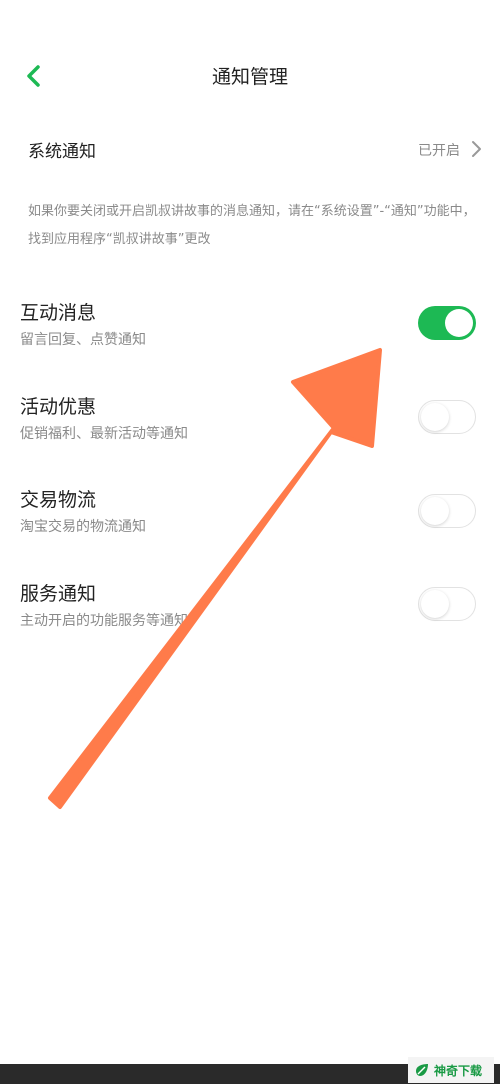  What do you see at coordinates (58, 407) in the screenshot?
I see `setting-title: 活动优惠` at bounding box center [58, 407].